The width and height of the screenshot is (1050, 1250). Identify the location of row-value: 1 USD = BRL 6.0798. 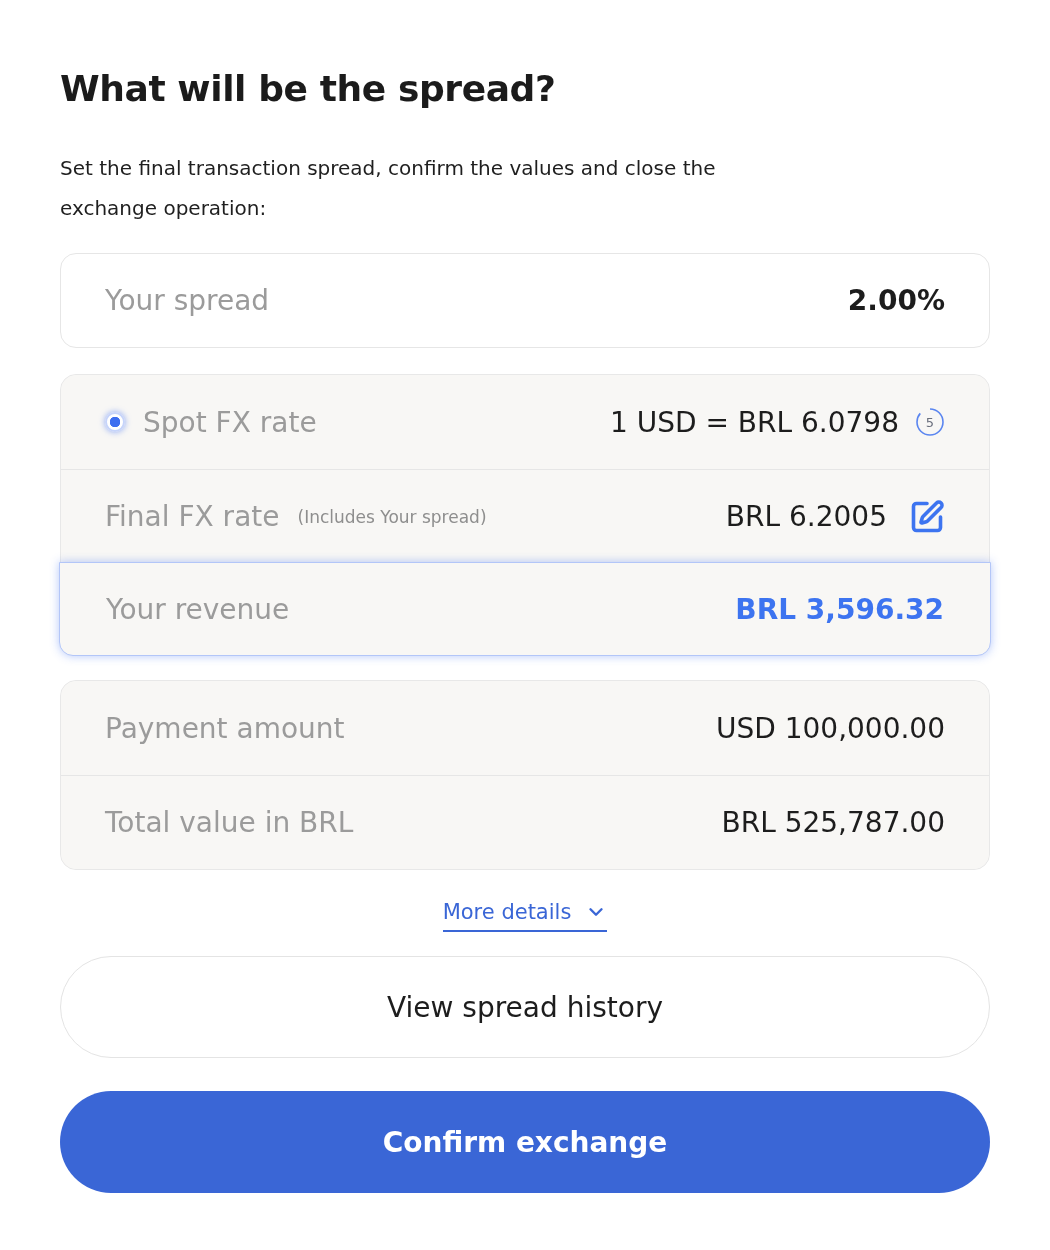
(754, 422).